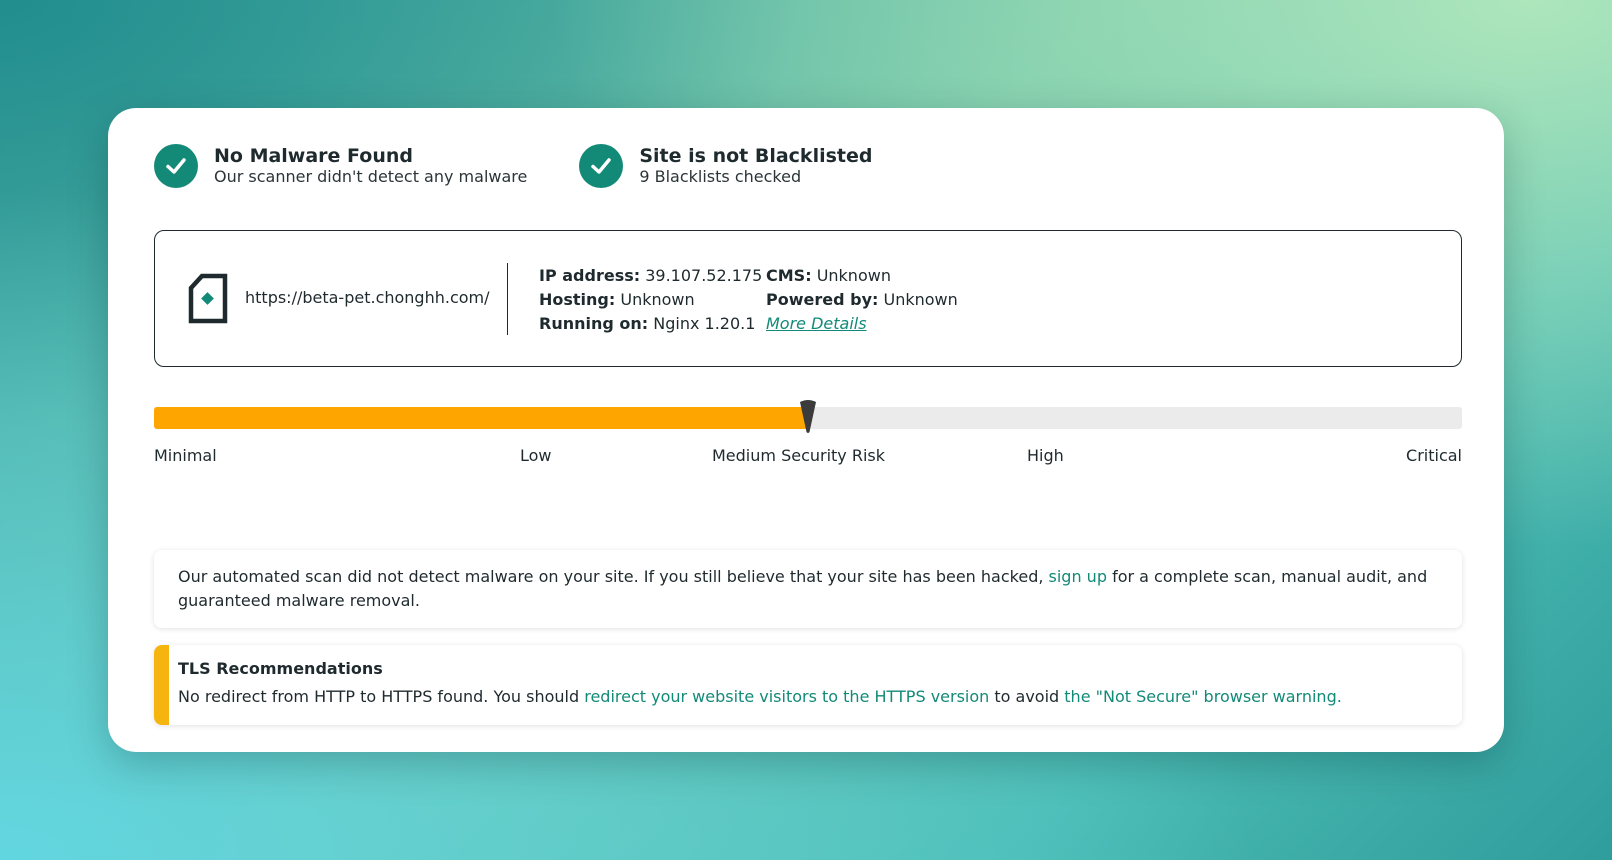 Image resolution: width=1612 pixels, height=860 pixels. What do you see at coordinates (720, 176) in the screenshot?
I see `blacklist-status-subtitle: 9 Blacklists checked` at bounding box center [720, 176].